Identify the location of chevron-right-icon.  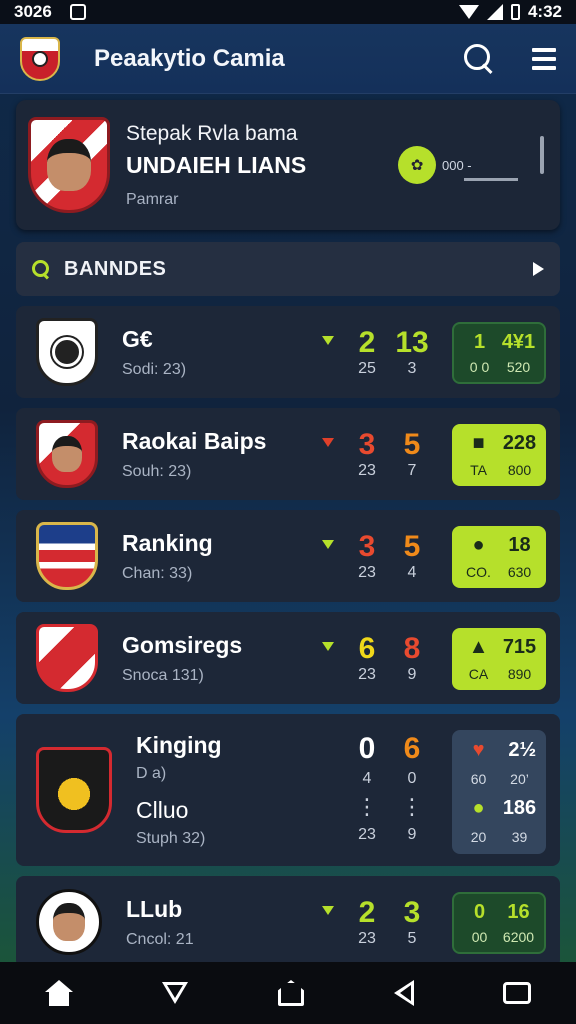
(538, 269).